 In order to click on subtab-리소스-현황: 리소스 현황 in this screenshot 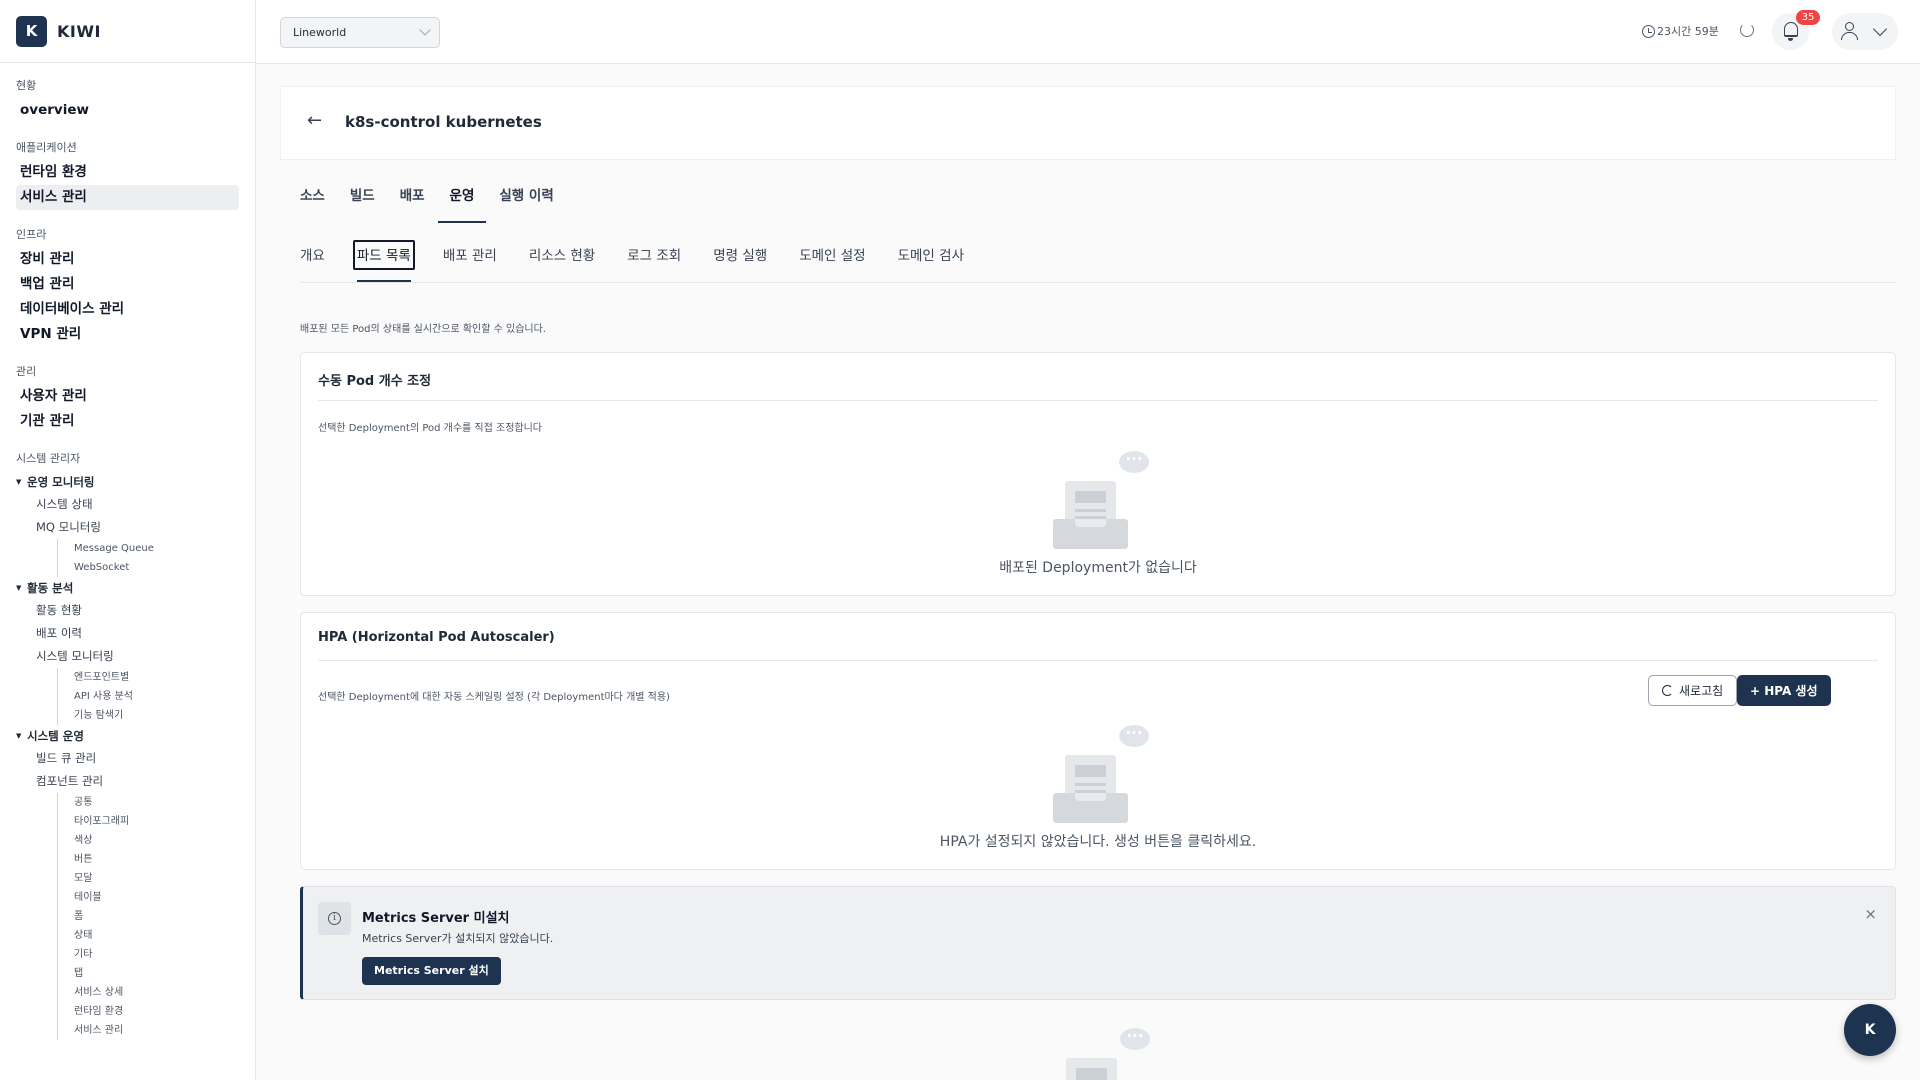, I will do `click(562, 263)`.